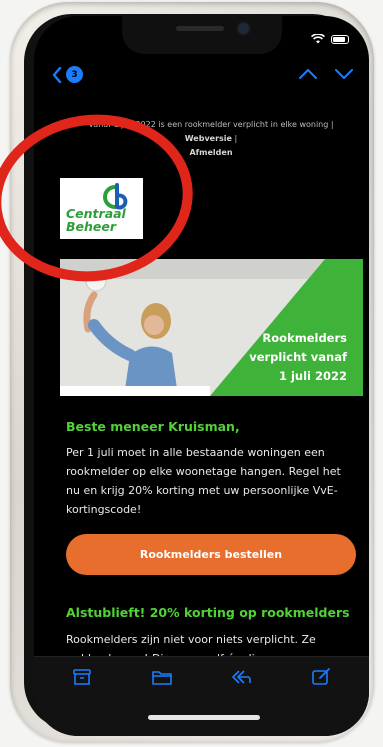  What do you see at coordinates (101, 208) in the screenshot?
I see `centraal-beheer-logo: Centraal Beheer` at bounding box center [101, 208].